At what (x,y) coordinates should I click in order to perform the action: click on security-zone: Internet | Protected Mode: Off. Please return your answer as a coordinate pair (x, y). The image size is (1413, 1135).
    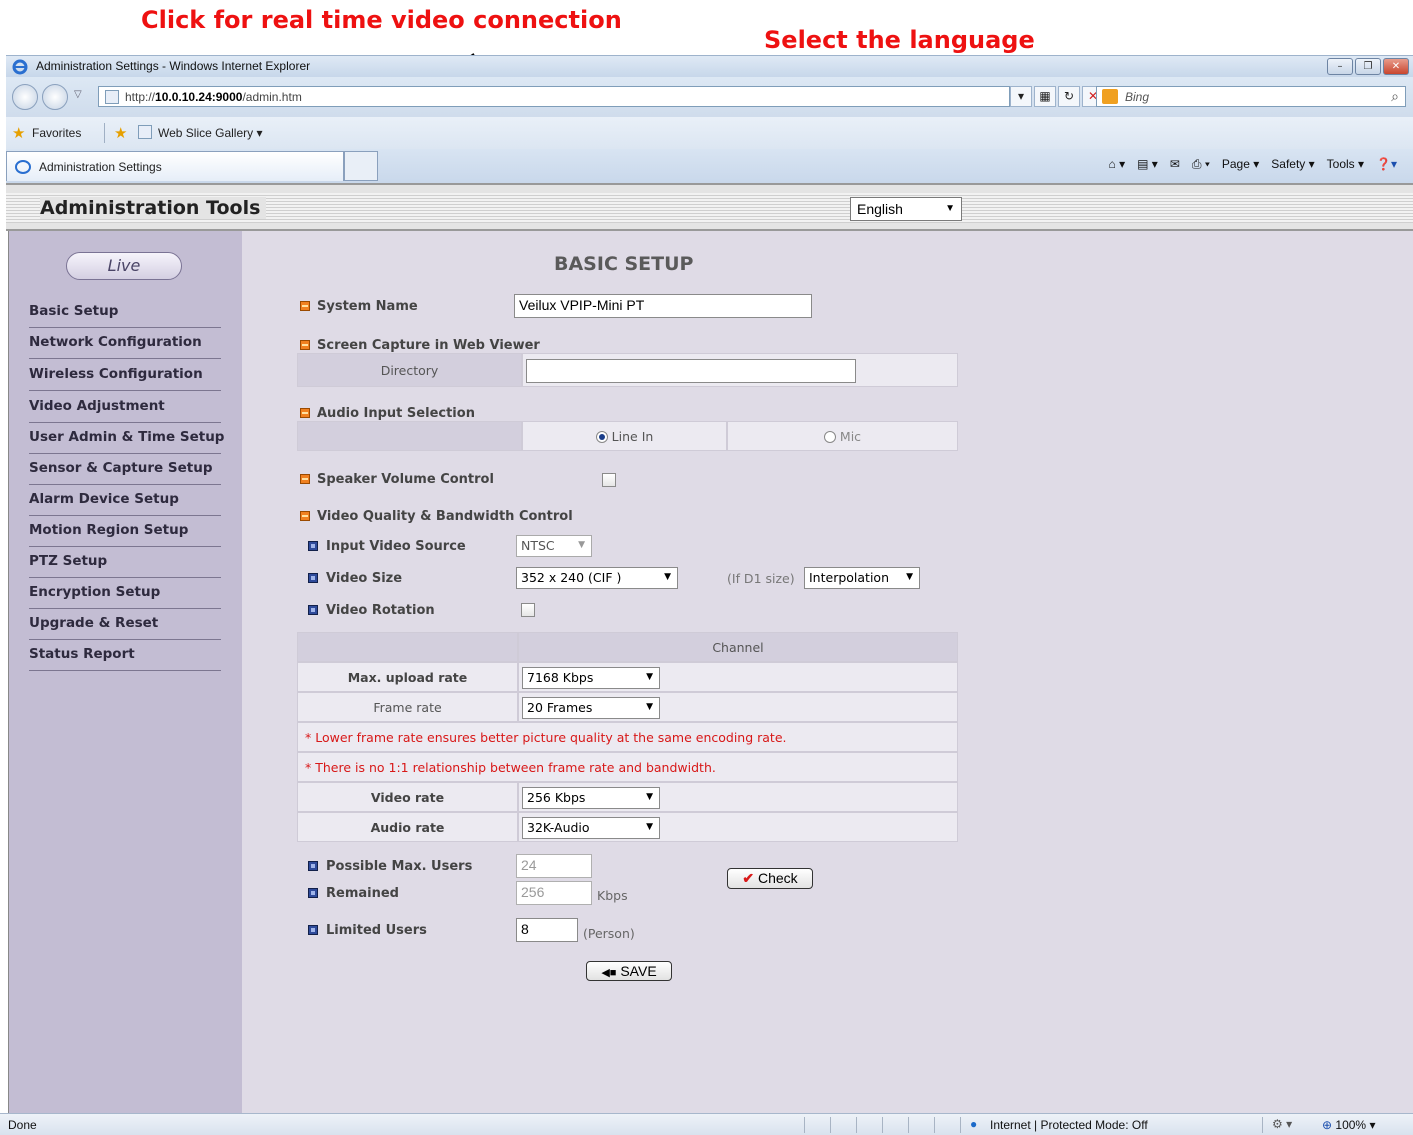
    Looking at the image, I should click on (1069, 1125).